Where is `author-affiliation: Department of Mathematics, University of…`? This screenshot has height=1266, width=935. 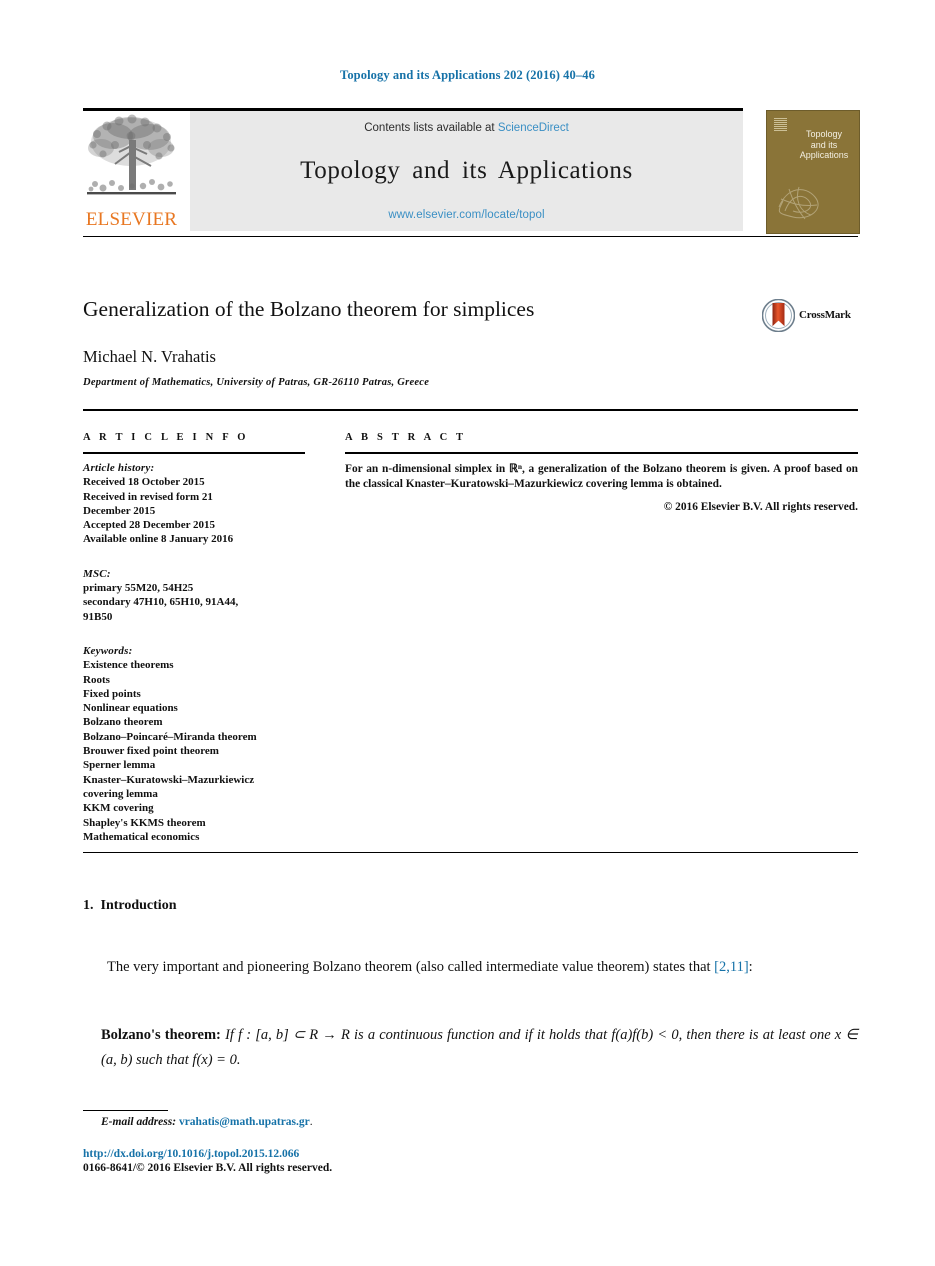 author-affiliation: Department of Mathematics, University of… is located at coordinates (256, 382).